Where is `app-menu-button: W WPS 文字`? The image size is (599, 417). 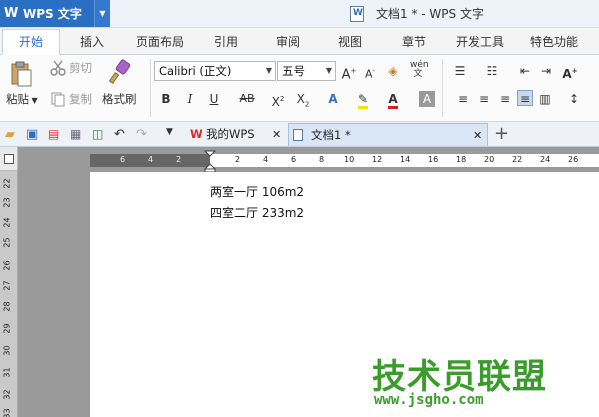
app-menu-button: W WPS 文字 is located at coordinates (47, 13).